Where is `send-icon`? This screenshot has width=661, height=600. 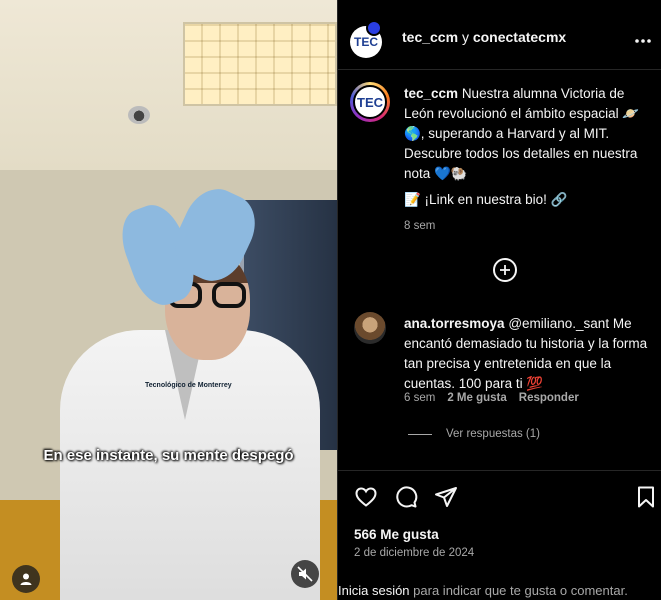 send-icon is located at coordinates (446, 497).